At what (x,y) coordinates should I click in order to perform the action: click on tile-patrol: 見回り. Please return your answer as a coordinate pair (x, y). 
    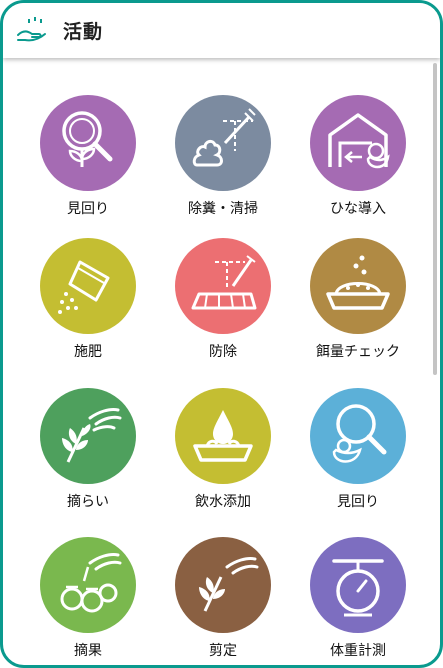
    Looking at the image, I should click on (88, 170).